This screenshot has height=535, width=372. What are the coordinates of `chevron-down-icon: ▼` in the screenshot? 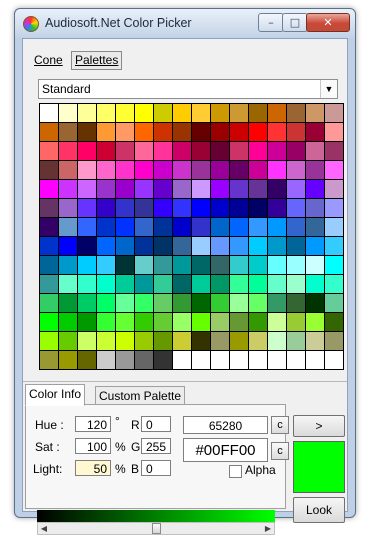 It's located at (328, 89).